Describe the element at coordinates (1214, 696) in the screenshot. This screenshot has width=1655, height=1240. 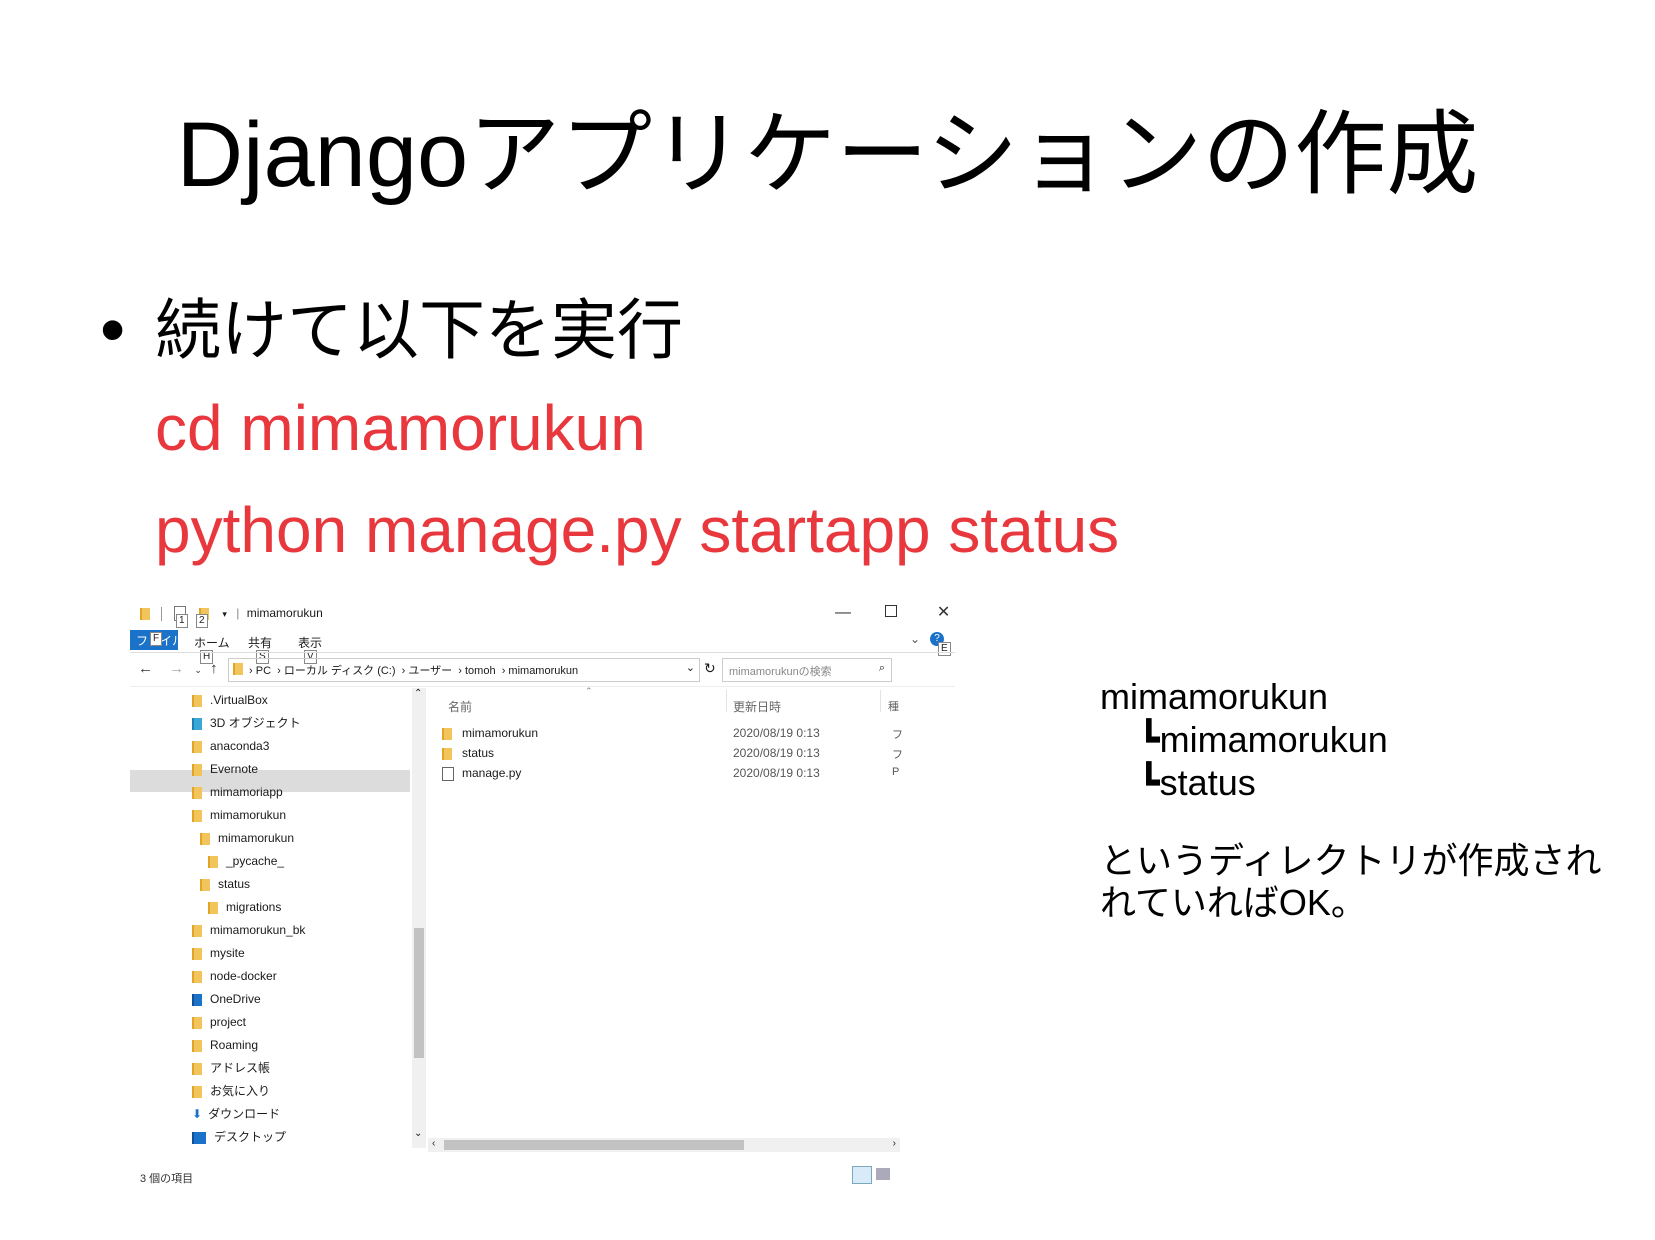
I see `tree-line-root: mimamorukun` at that location.